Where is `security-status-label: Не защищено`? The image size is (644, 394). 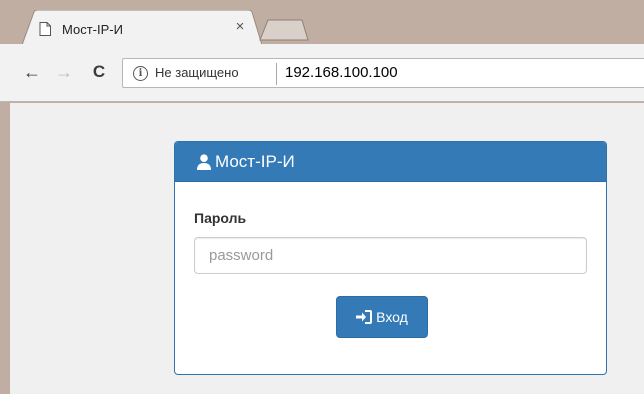 security-status-label: Не защищено is located at coordinates (197, 72).